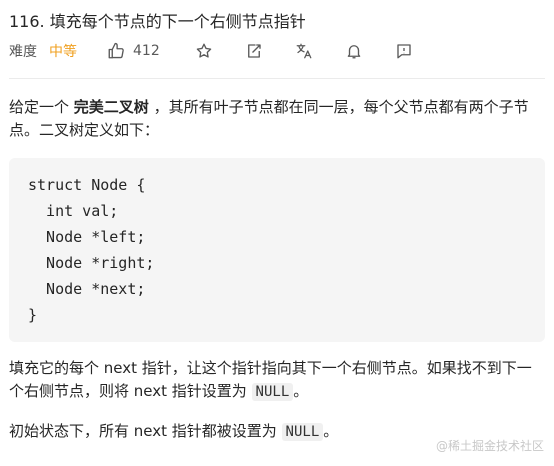  Describe the element at coordinates (91, 263) in the screenshot. I see `code-line: Node *right;` at that location.